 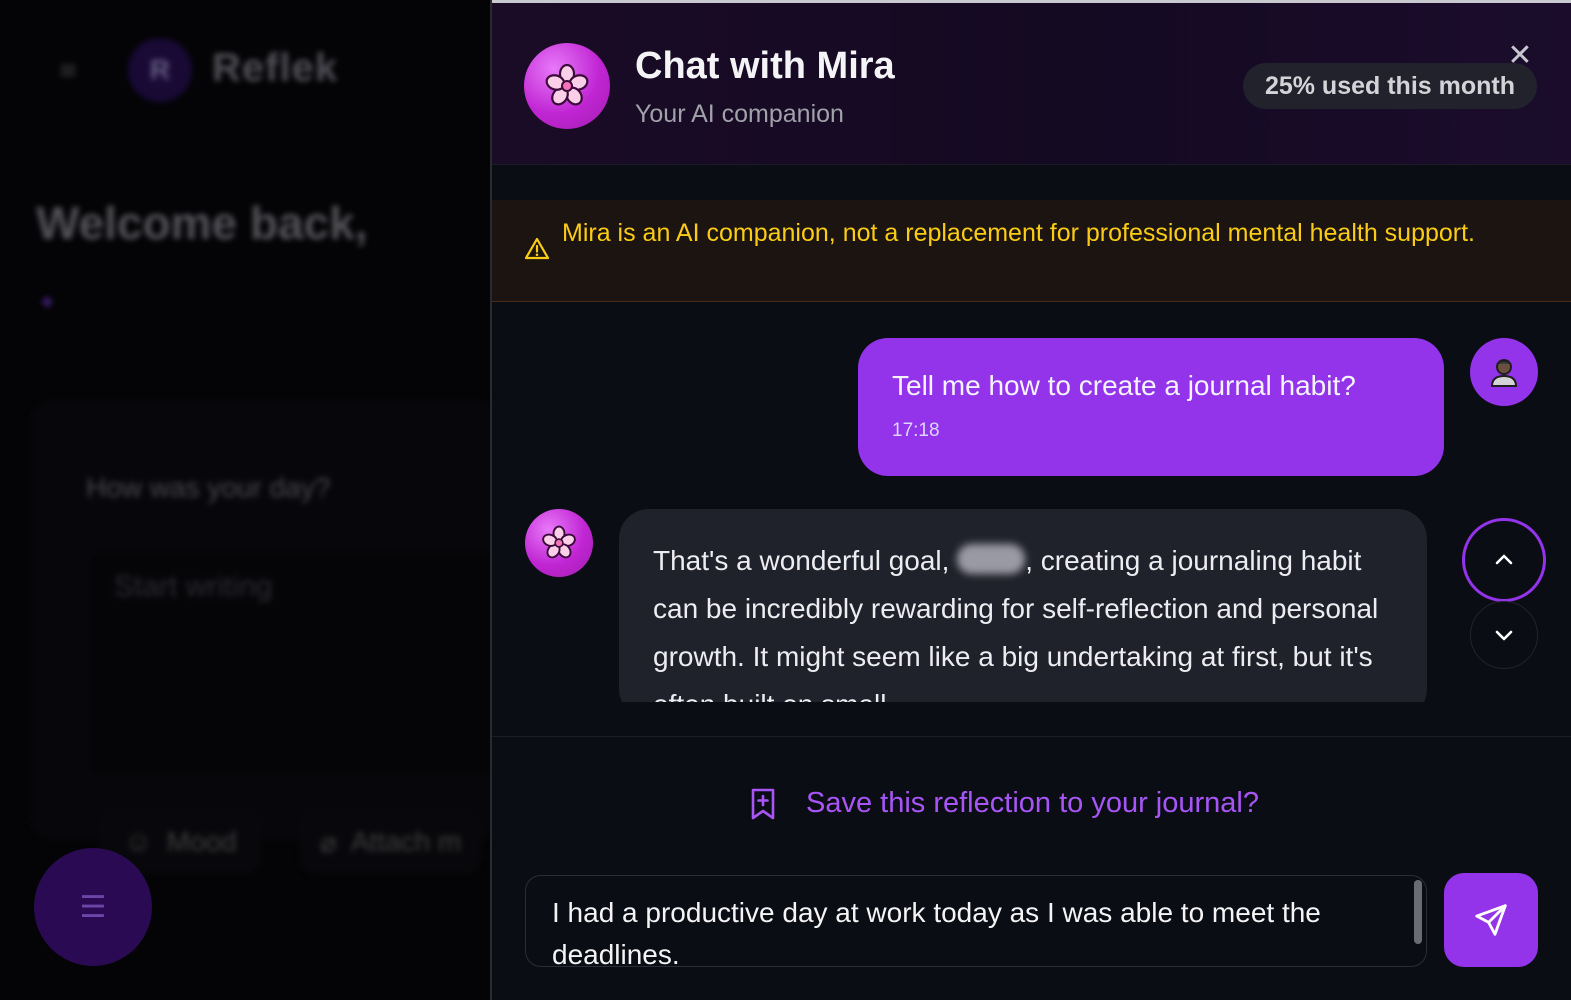 What do you see at coordinates (763, 803) in the screenshot?
I see `bookmark-plus-icon` at bounding box center [763, 803].